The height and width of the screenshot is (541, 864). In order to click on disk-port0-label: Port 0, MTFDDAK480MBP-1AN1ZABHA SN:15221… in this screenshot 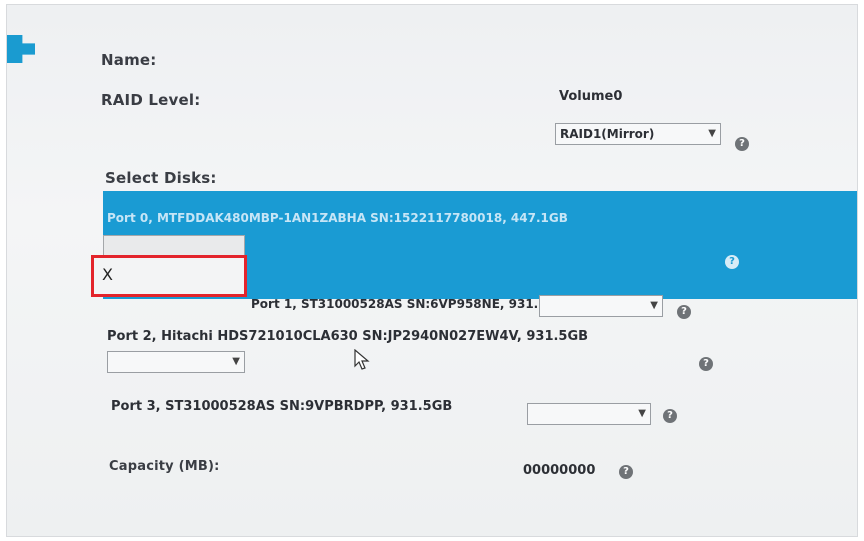, I will do `click(337, 218)`.